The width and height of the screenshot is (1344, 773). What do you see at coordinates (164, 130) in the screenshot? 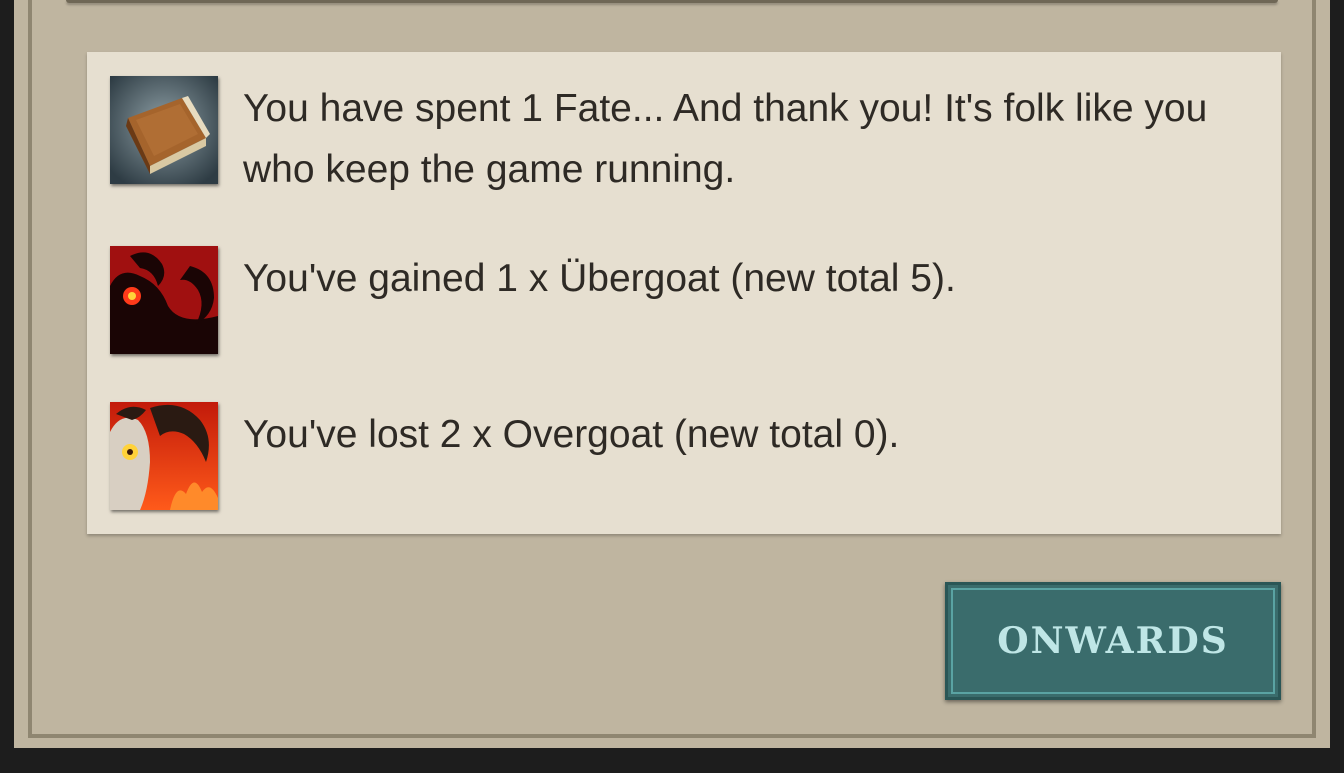
I see `book-icon` at bounding box center [164, 130].